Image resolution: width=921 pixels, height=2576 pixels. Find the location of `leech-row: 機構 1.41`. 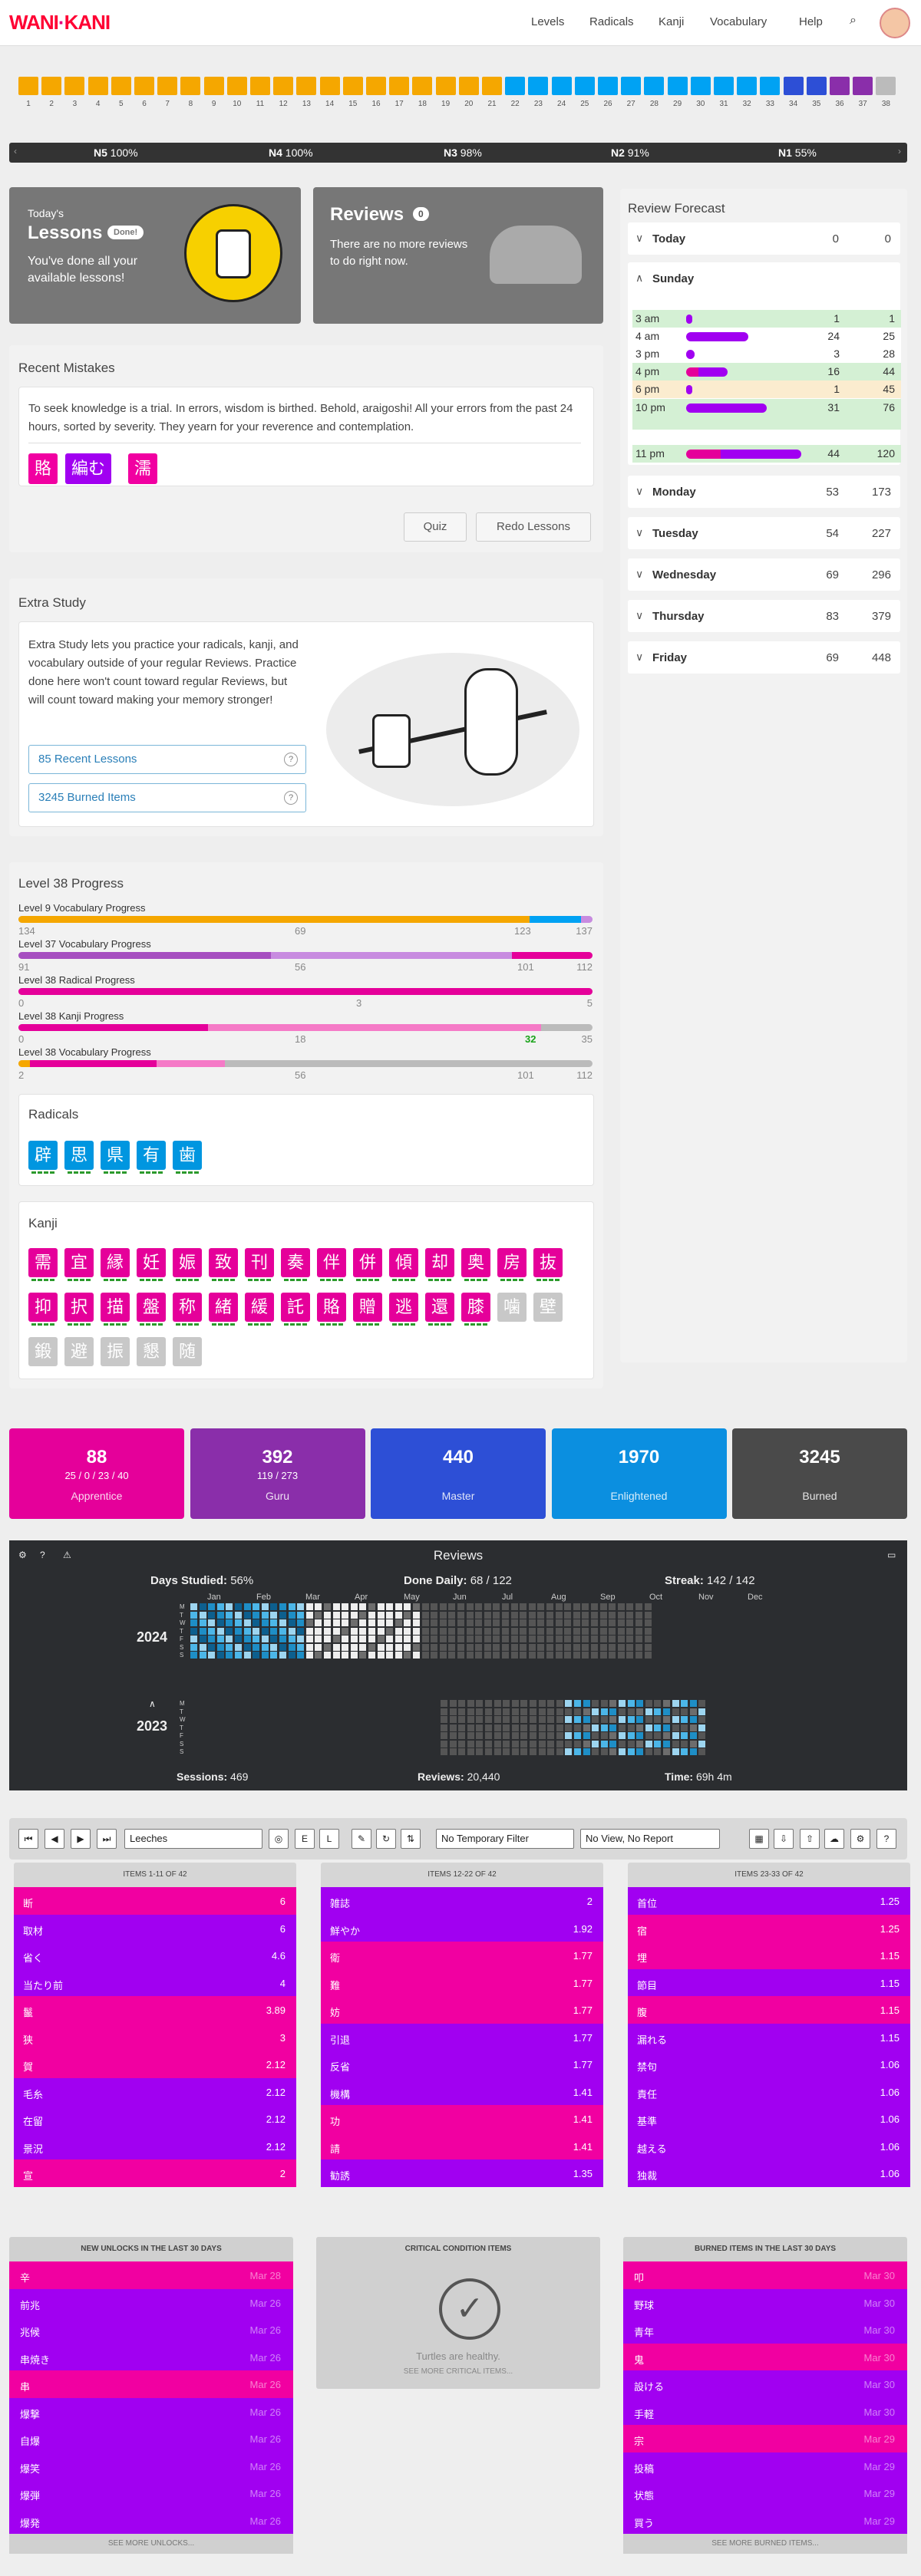

leech-row: 機構 1.41 is located at coordinates (462, 2091).